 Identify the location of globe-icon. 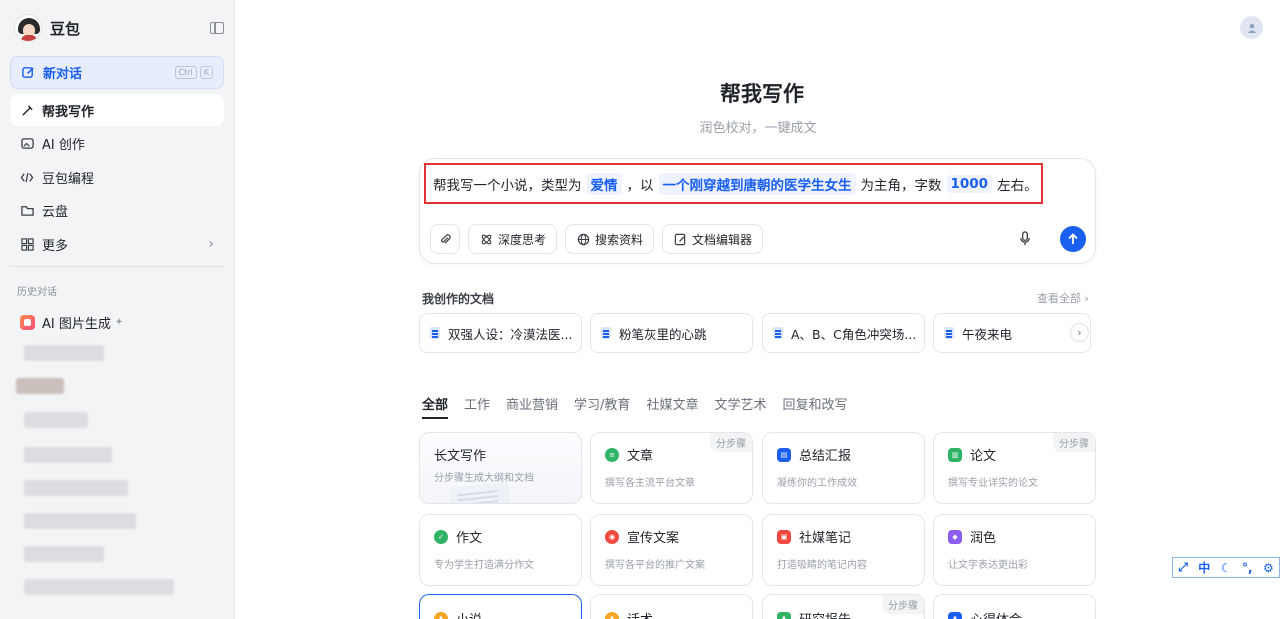
(583, 239).